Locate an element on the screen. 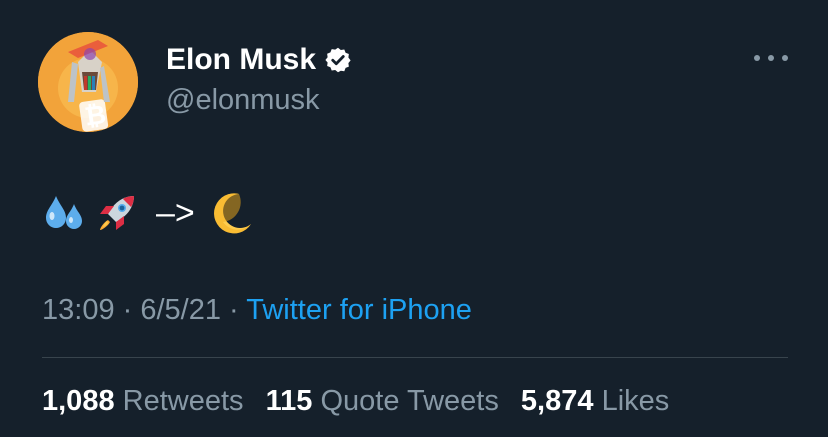  author-name-row: Elon Musk is located at coordinates (259, 60).